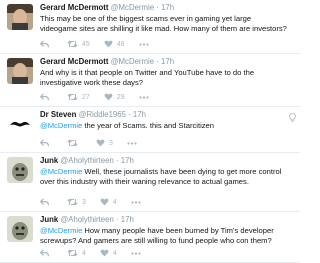  Describe the element at coordinates (86, 44) in the screenshot. I see `retweet-count: 45` at that location.